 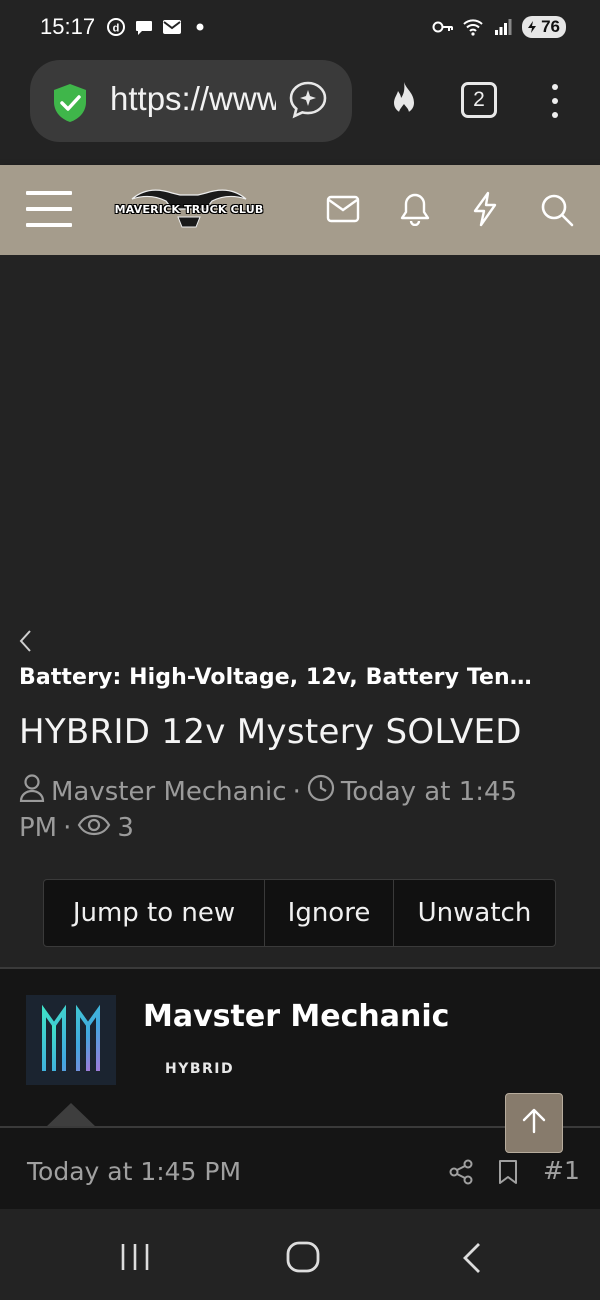 What do you see at coordinates (134, 1171) in the screenshot?
I see `post-timestamp: Today at 1:45 PM` at bounding box center [134, 1171].